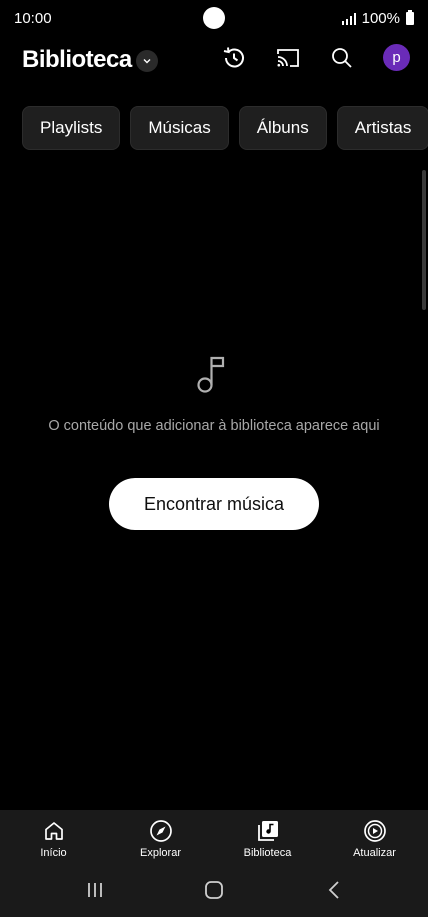 This screenshot has width=428, height=917. What do you see at coordinates (77, 59) in the screenshot?
I see `page-title: Biblioteca` at bounding box center [77, 59].